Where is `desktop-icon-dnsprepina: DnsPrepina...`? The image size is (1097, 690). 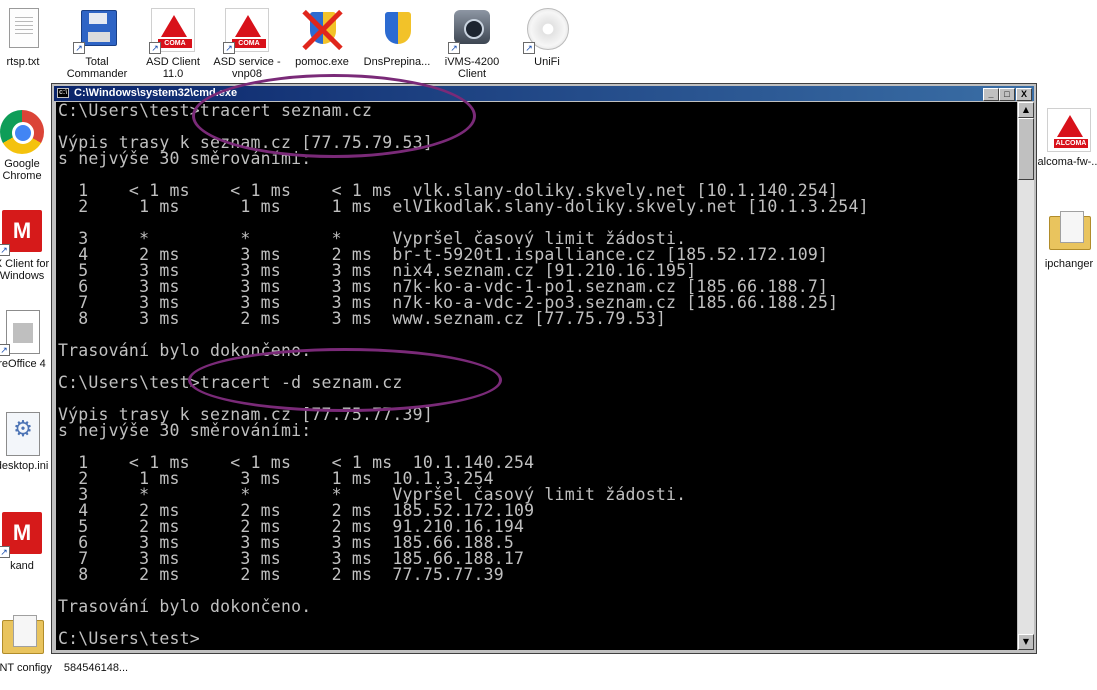 desktop-icon-dnsprepina: DnsPrepina... is located at coordinates (397, 37).